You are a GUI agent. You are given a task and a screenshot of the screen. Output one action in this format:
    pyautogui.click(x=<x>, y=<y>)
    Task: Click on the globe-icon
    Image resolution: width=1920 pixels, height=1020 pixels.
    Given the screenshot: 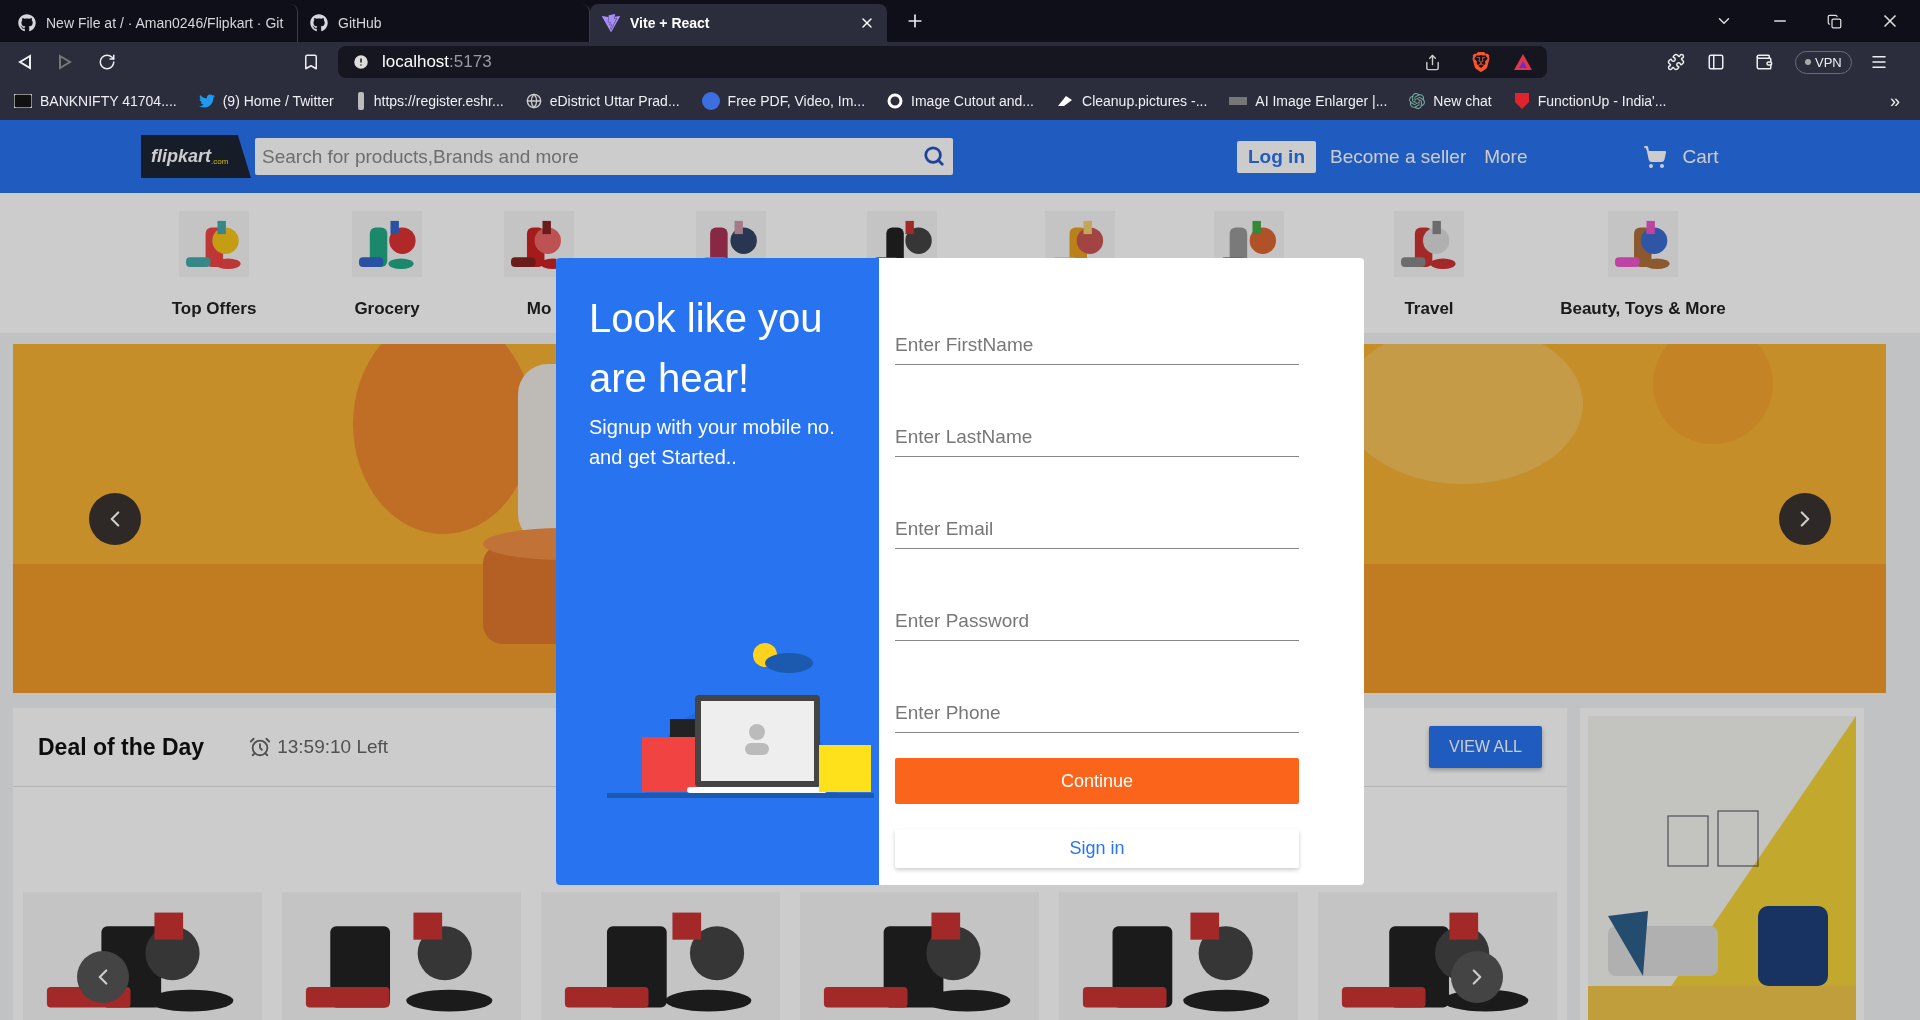 What is the action you would take?
    pyautogui.click(x=533, y=101)
    